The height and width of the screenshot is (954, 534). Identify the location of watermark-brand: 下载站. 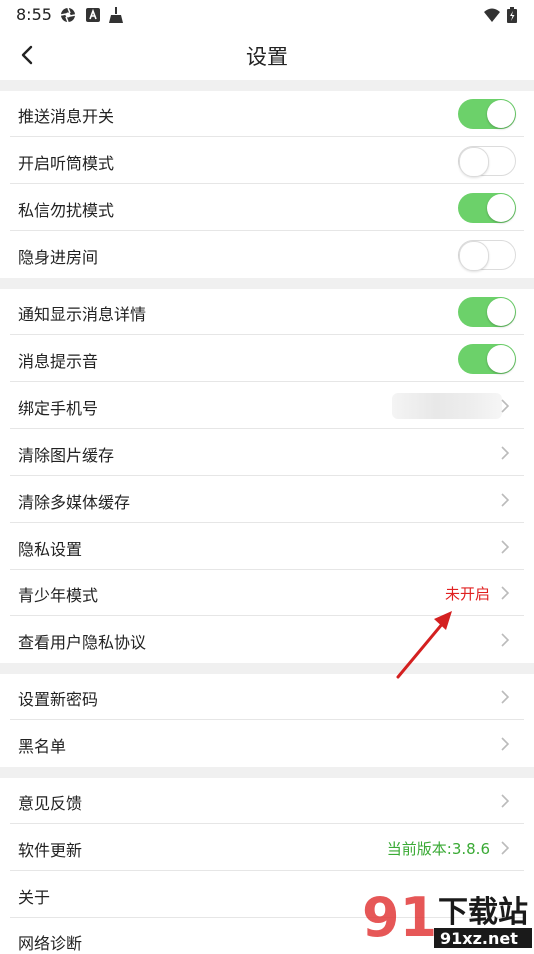
(483, 912).